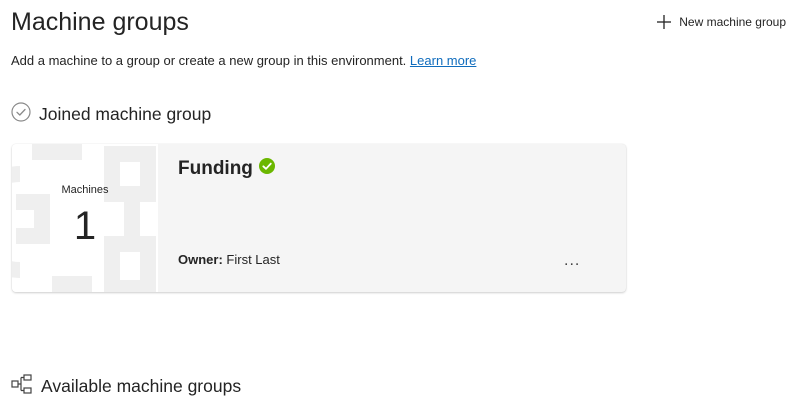 This screenshot has width=812, height=401. I want to click on group-owner: Owner: First Last, so click(229, 259).